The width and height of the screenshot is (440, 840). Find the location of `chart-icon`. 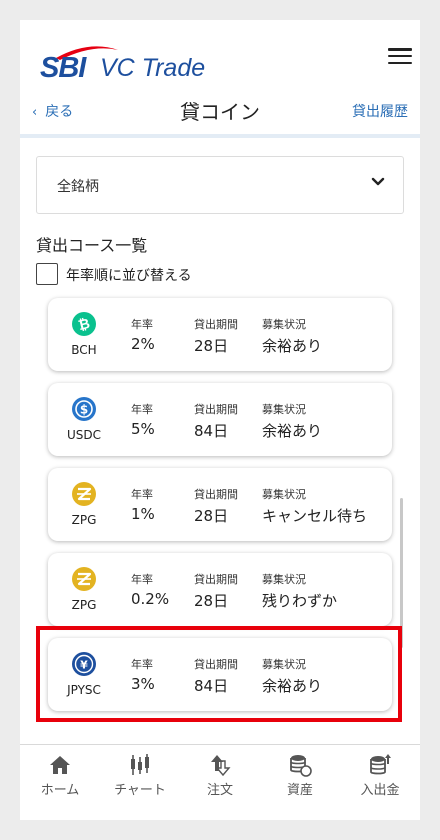

chart-icon is located at coordinates (140, 764).